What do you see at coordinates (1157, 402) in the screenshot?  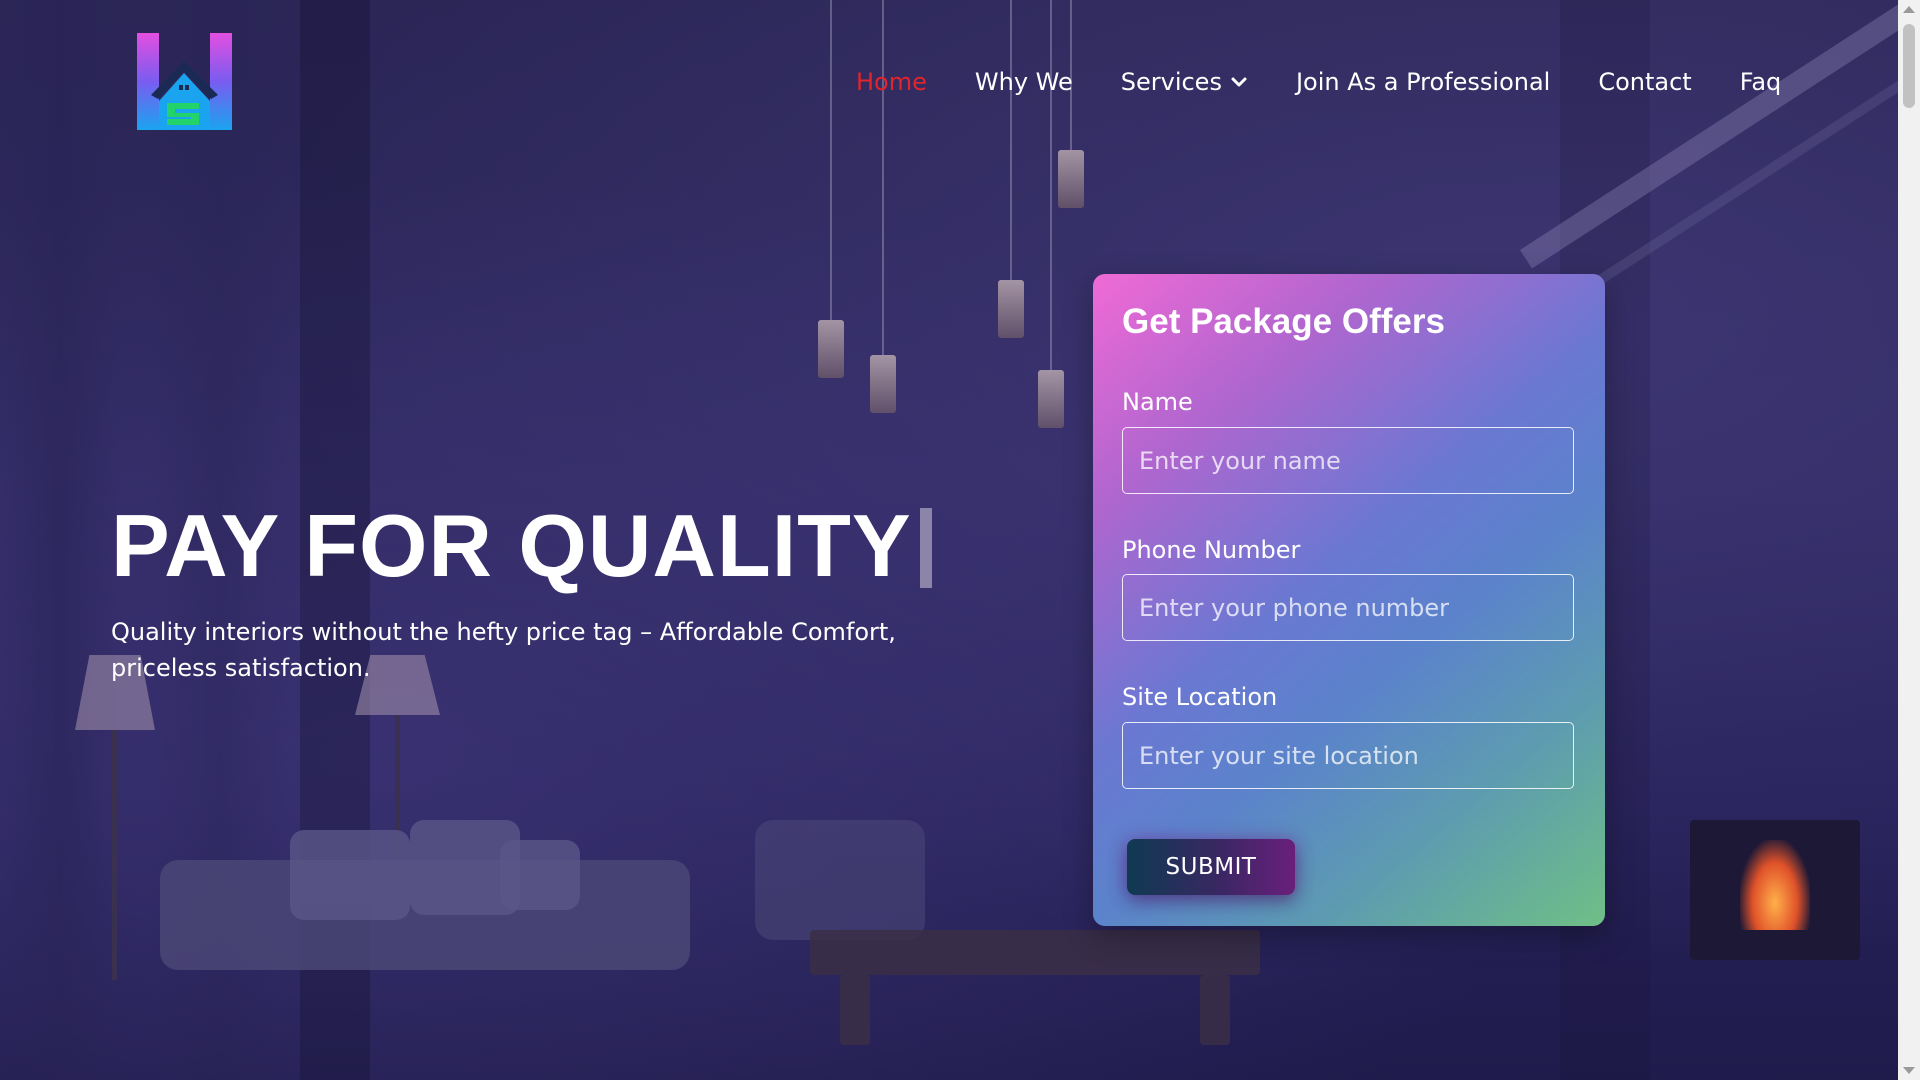 I see `name-label: Name` at bounding box center [1157, 402].